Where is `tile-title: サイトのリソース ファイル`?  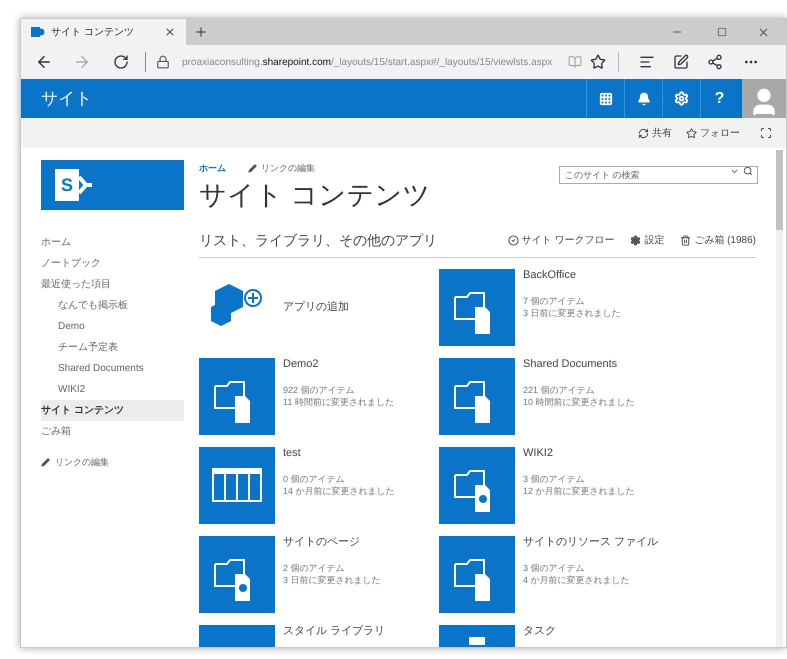 tile-title: サイトのリソース ファイル is located at coordinates (590, 542).